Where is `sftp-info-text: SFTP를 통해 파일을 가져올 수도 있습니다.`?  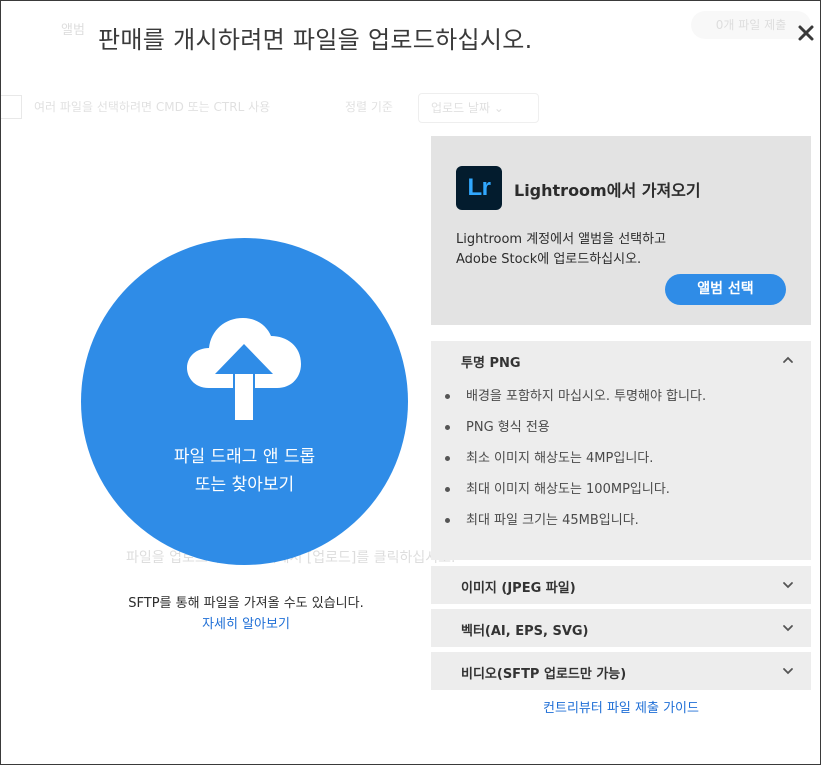 sftp-info-text: SFTP를 통해 파일을 가져올 수도 있습니다. is located at coordinates (246, 603).